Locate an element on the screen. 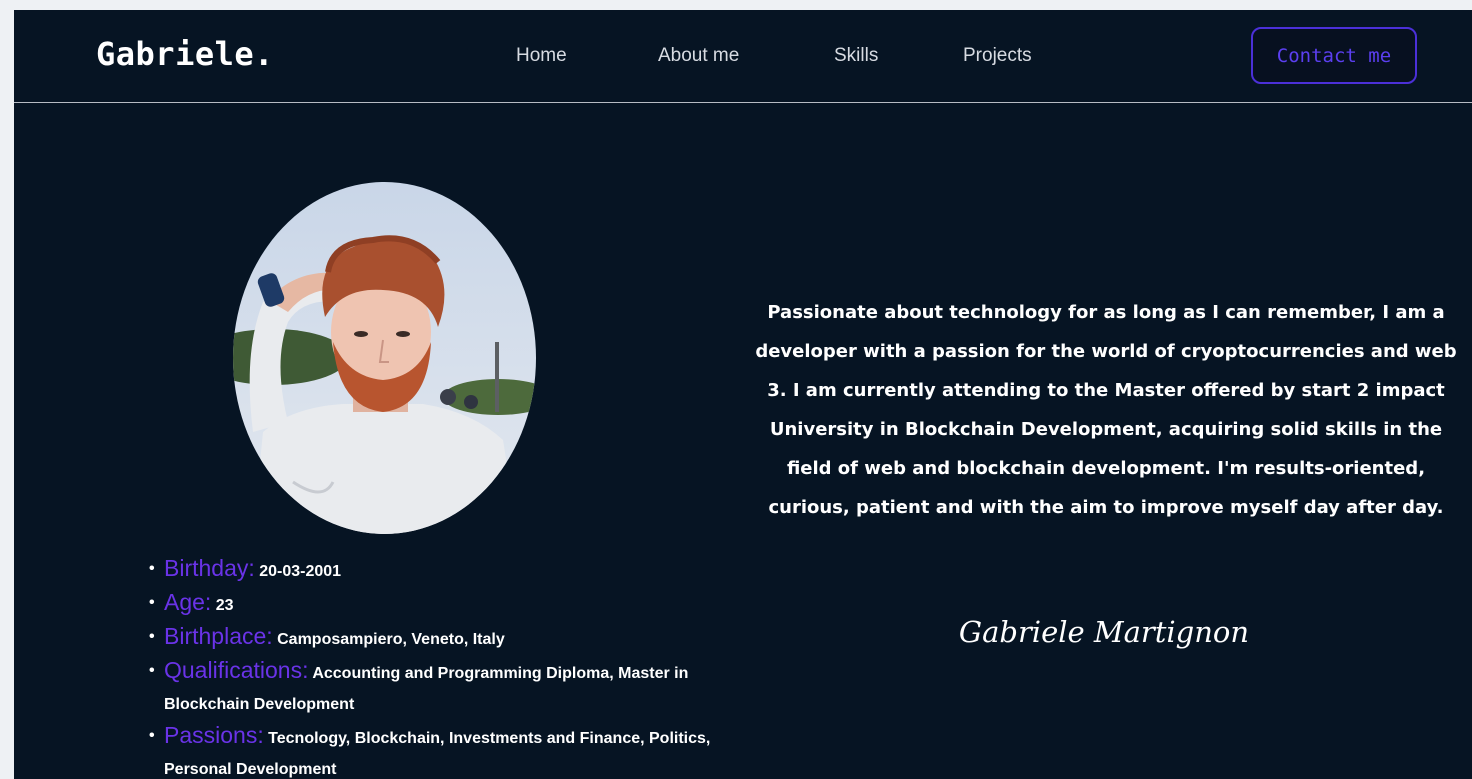  profile-photo-image is located at coordinates (384, 358).